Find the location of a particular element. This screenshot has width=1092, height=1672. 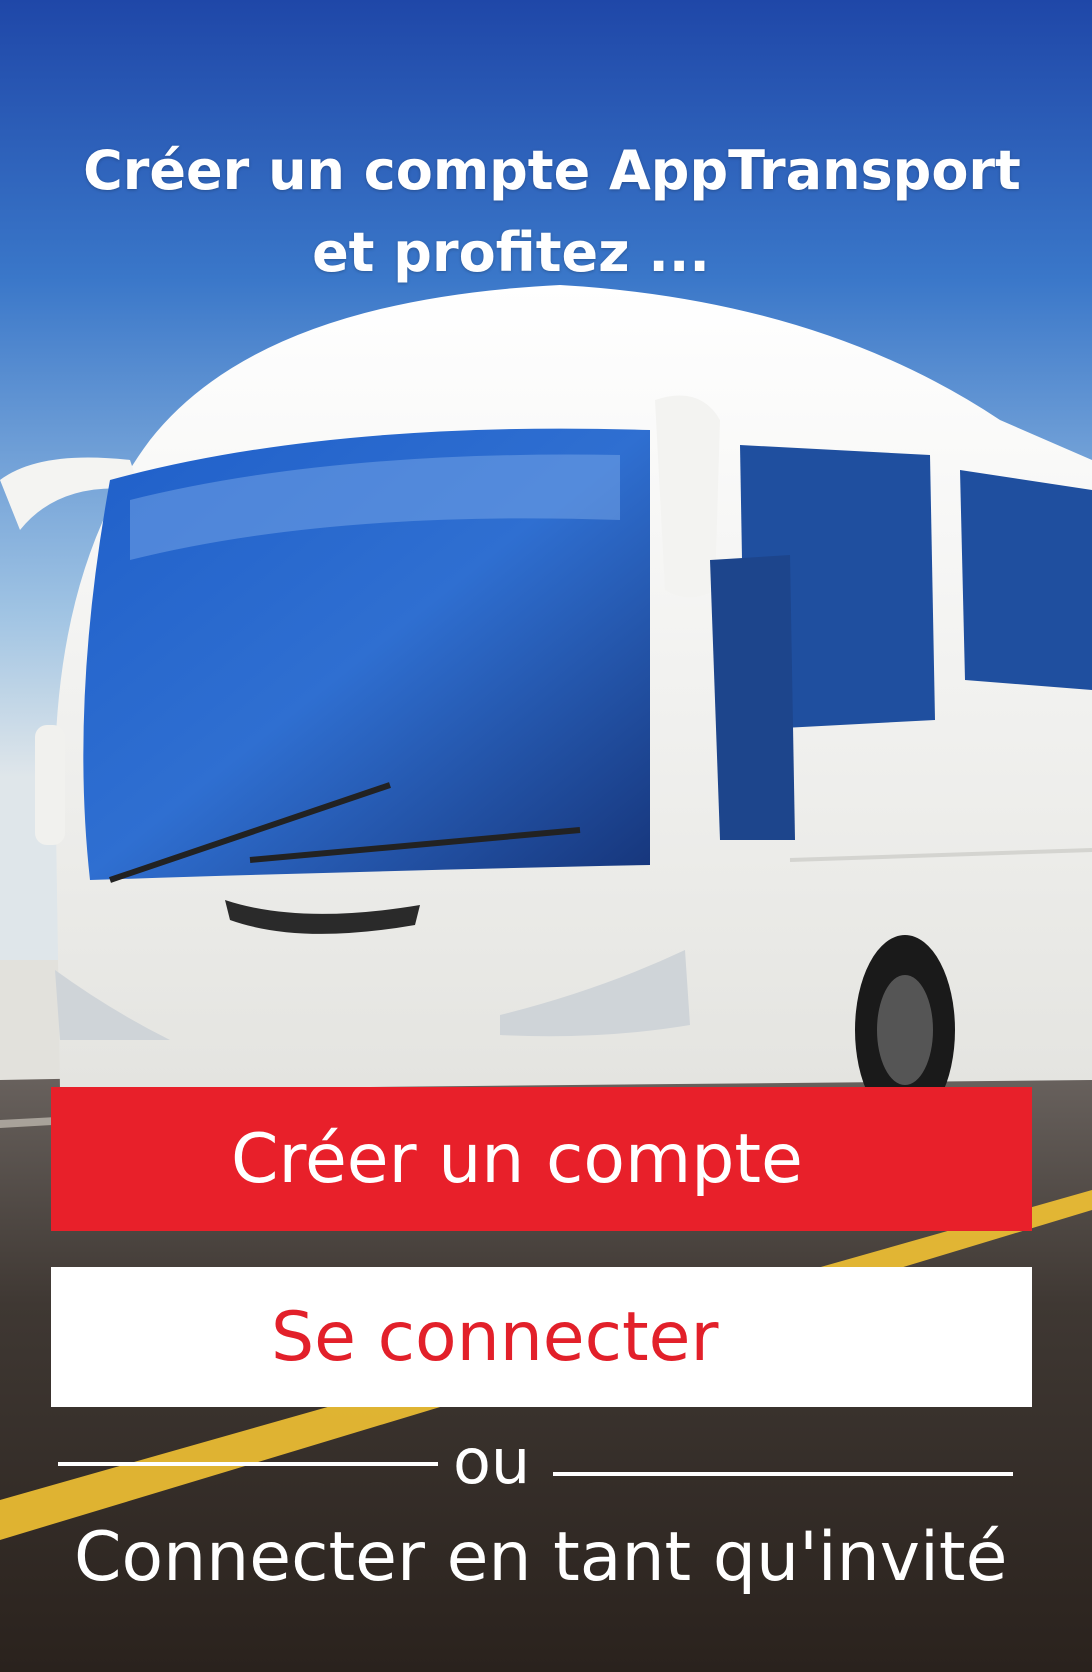

guest-login-link: Connecter en tant qu'invité is located at coordinates (540, 1558).